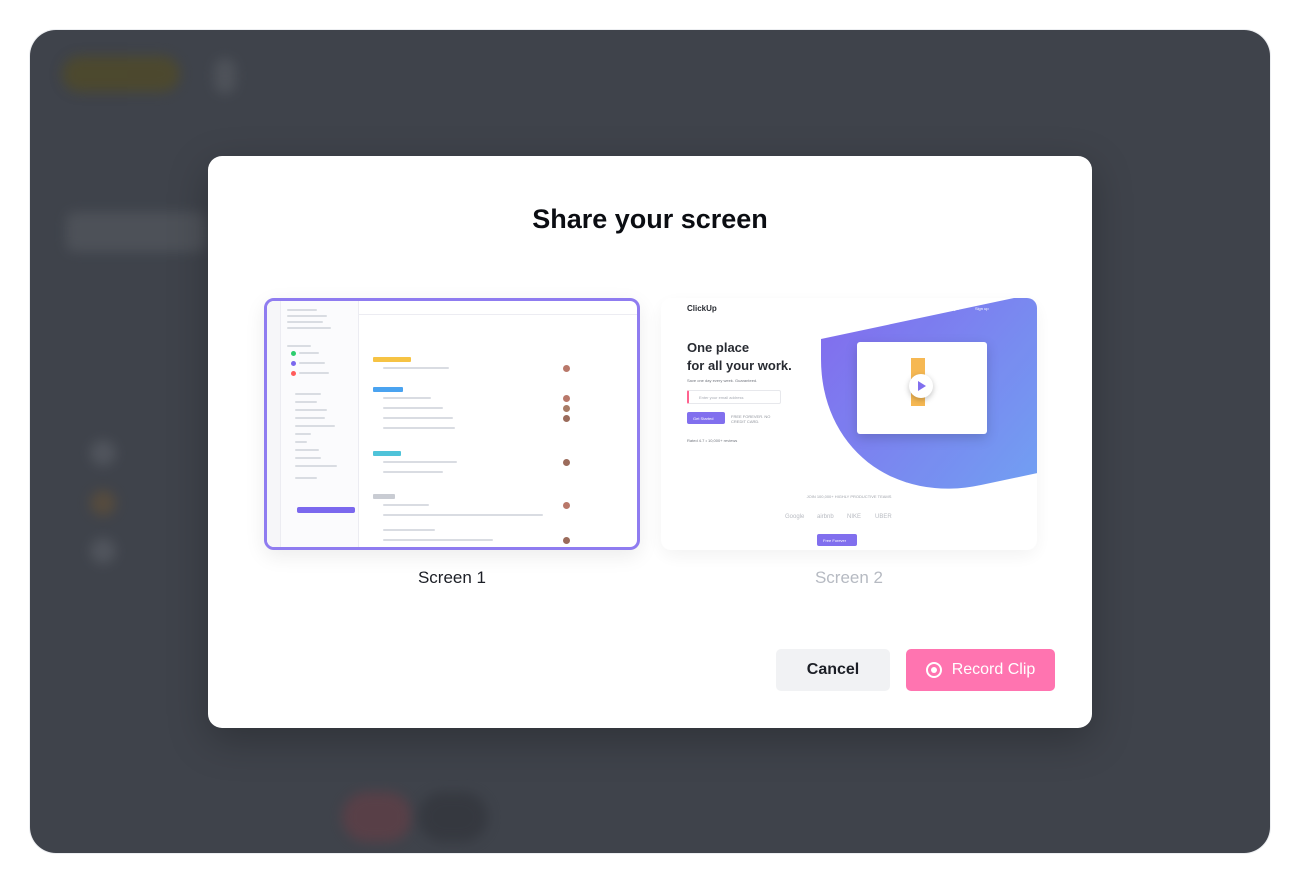 This screenshot has width=1300, height=884. Describe the element at coordinates (702, 308) in the screenshot. I see `screen-2-logo: ClickUp` at that location.